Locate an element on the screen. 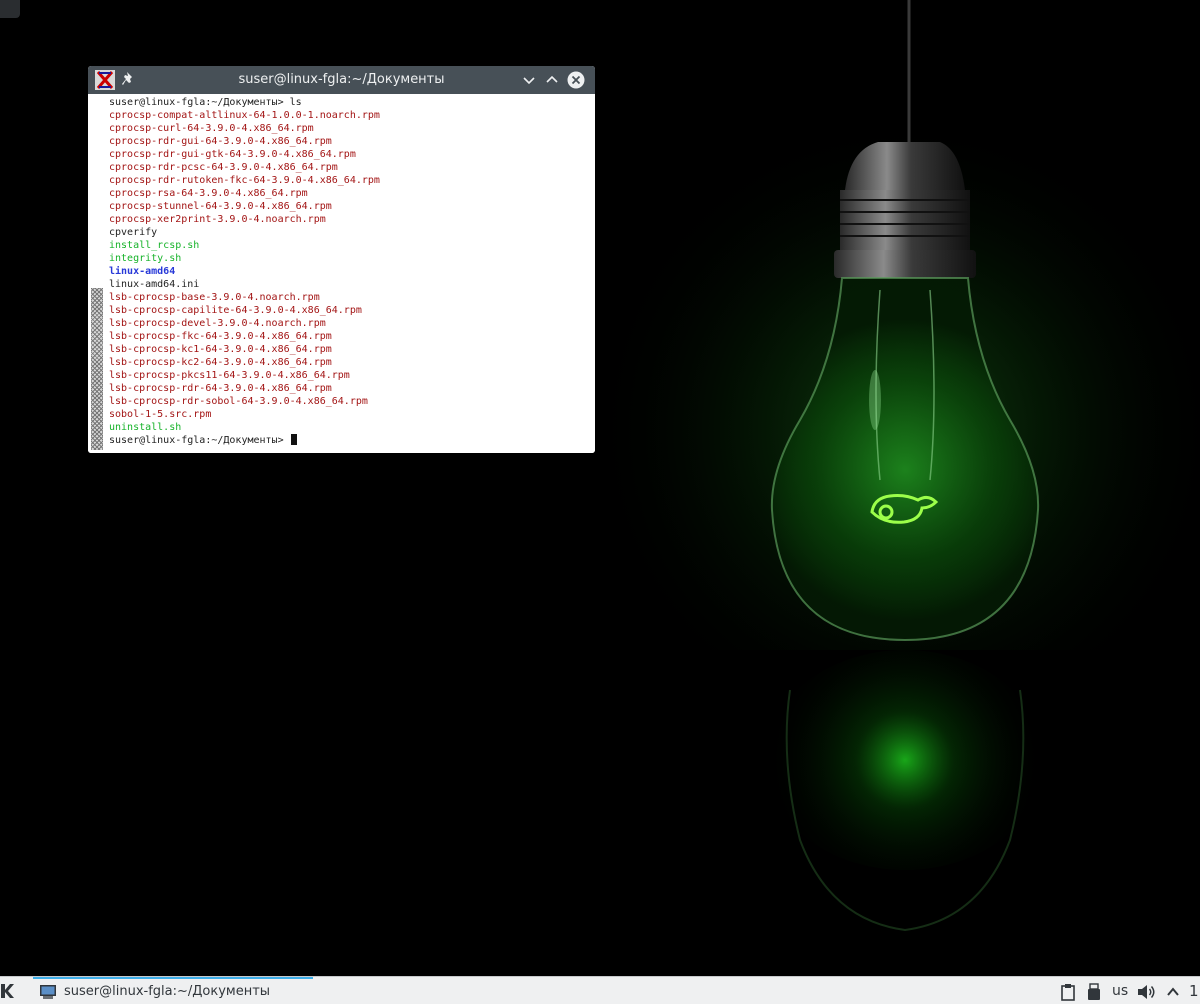 The image size is (1200, 1004). terminal-cursor is located at coordinates (293, 439).